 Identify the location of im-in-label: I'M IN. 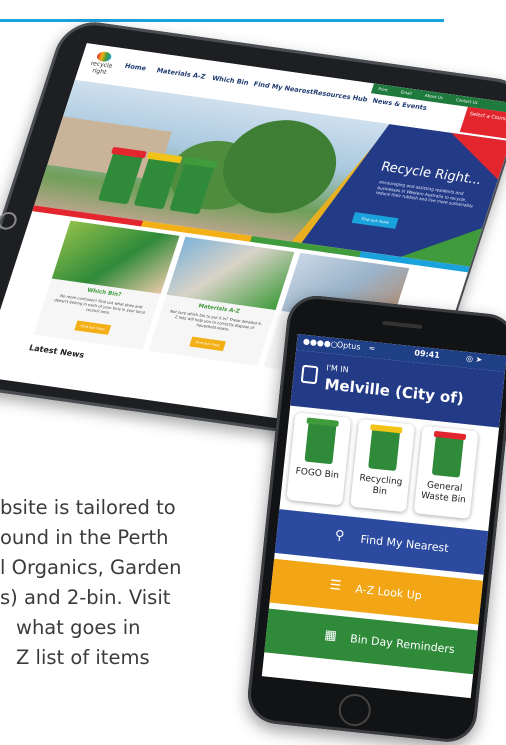
(337, 369).